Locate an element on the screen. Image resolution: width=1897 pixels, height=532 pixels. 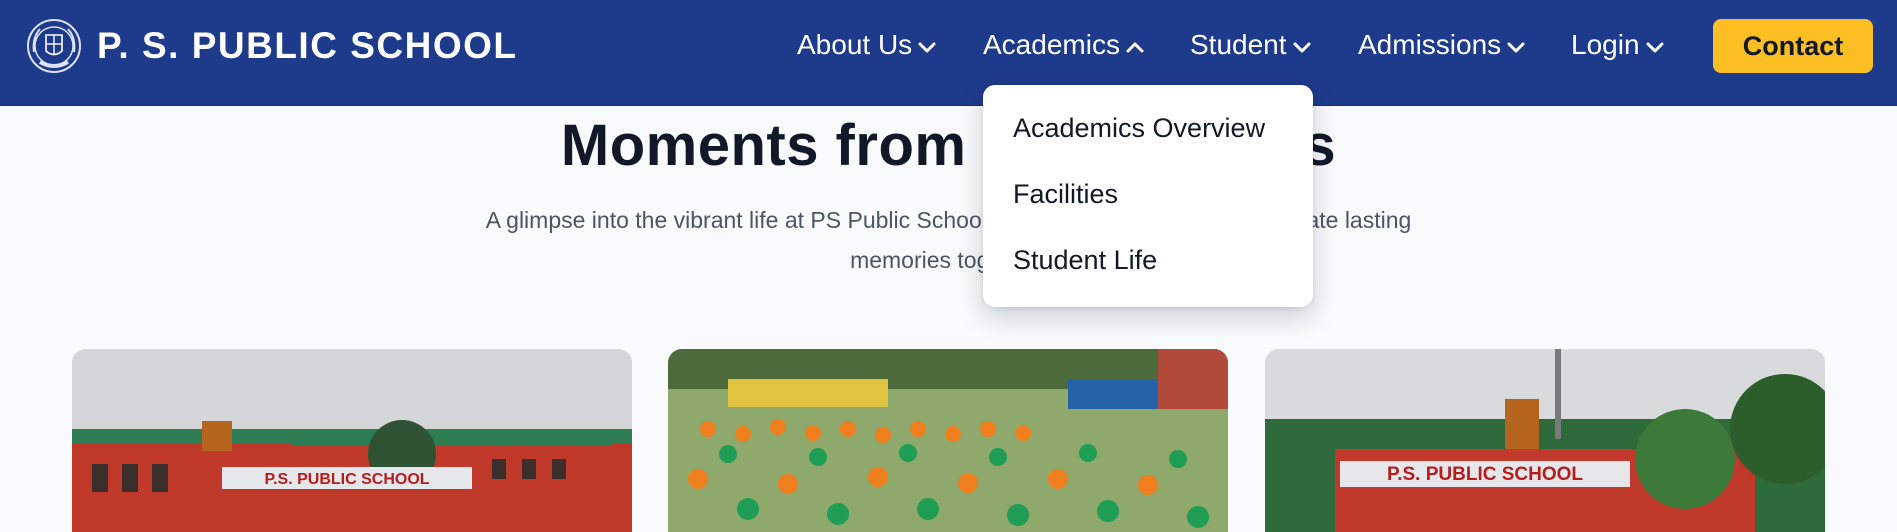
nav-student: Student is located at coordinates (1250, 45).